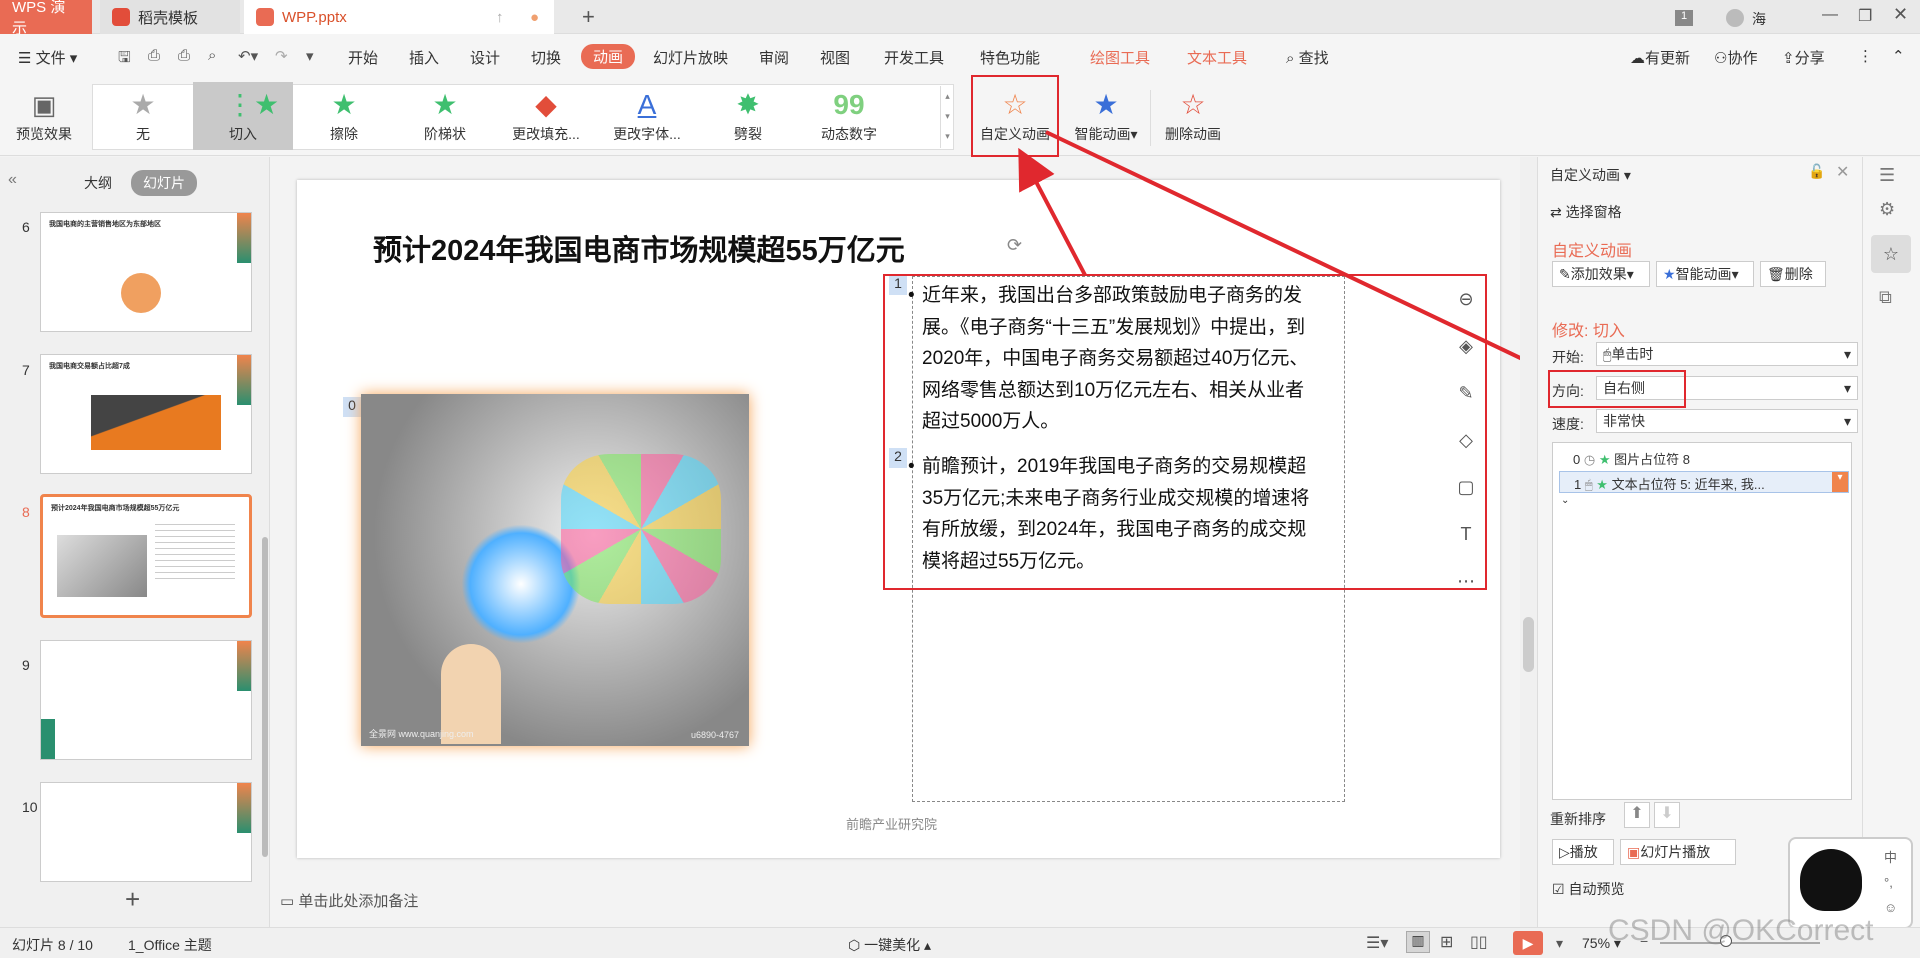  What do you see at coordinates (1704, 482) in the screenshot?
I see `list-item-selected: 1 🖱 ★ 文本占位符 5: 近年来, 我... ▾` at bounding box center [1704, 482].